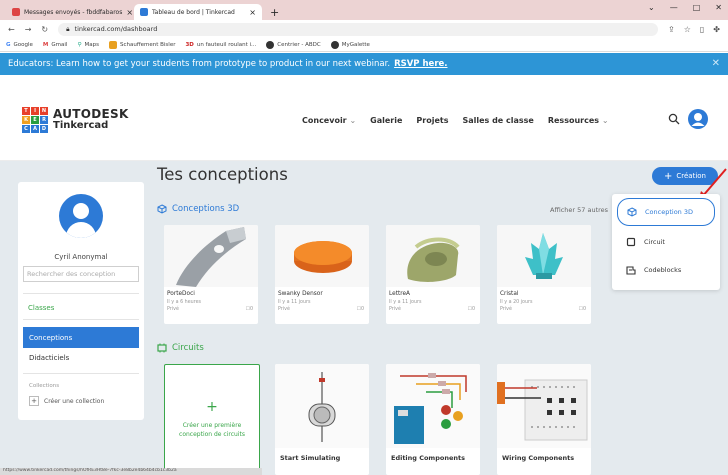  What do you see at coordinates (669, 212) in the screenshot?
I see `menu-item-label: Conception 3D` at bounding box center [669, 212].